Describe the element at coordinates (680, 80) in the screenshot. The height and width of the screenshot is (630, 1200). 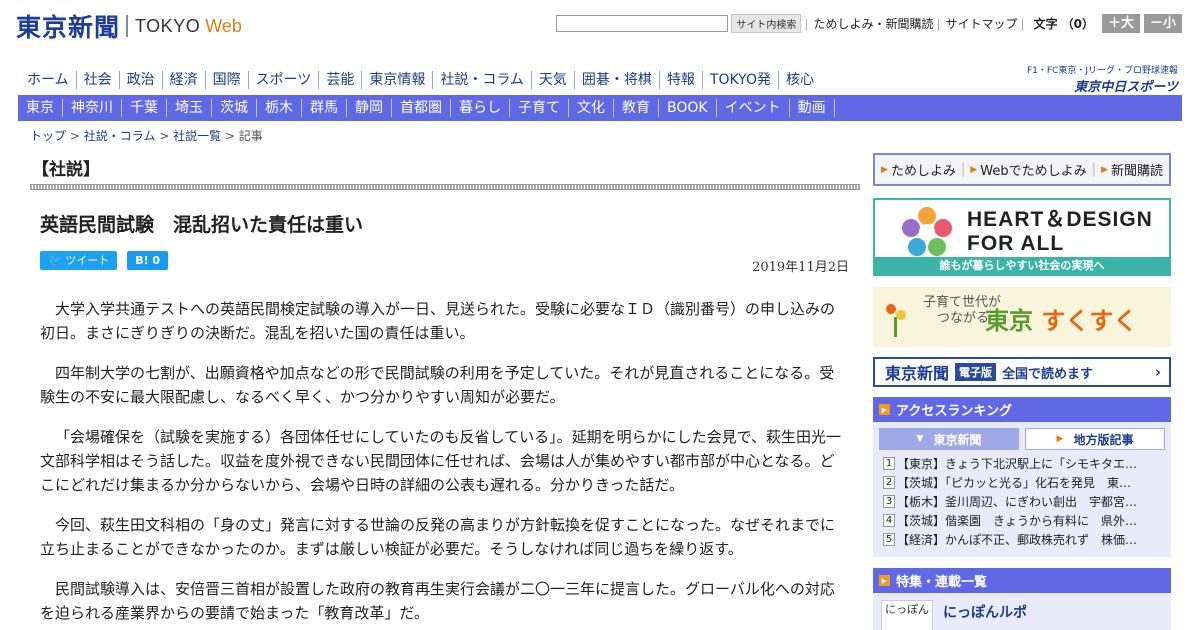
I see `main-nav-item: 特報` at that location.